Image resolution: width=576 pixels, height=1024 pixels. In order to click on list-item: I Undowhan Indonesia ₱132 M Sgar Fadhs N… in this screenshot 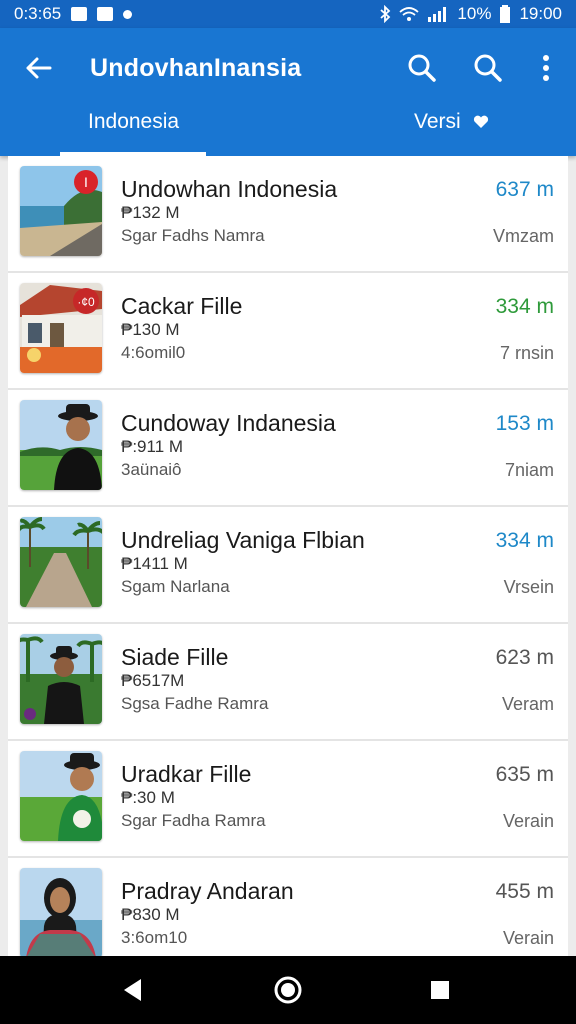, I will do `click(288, 214)`.